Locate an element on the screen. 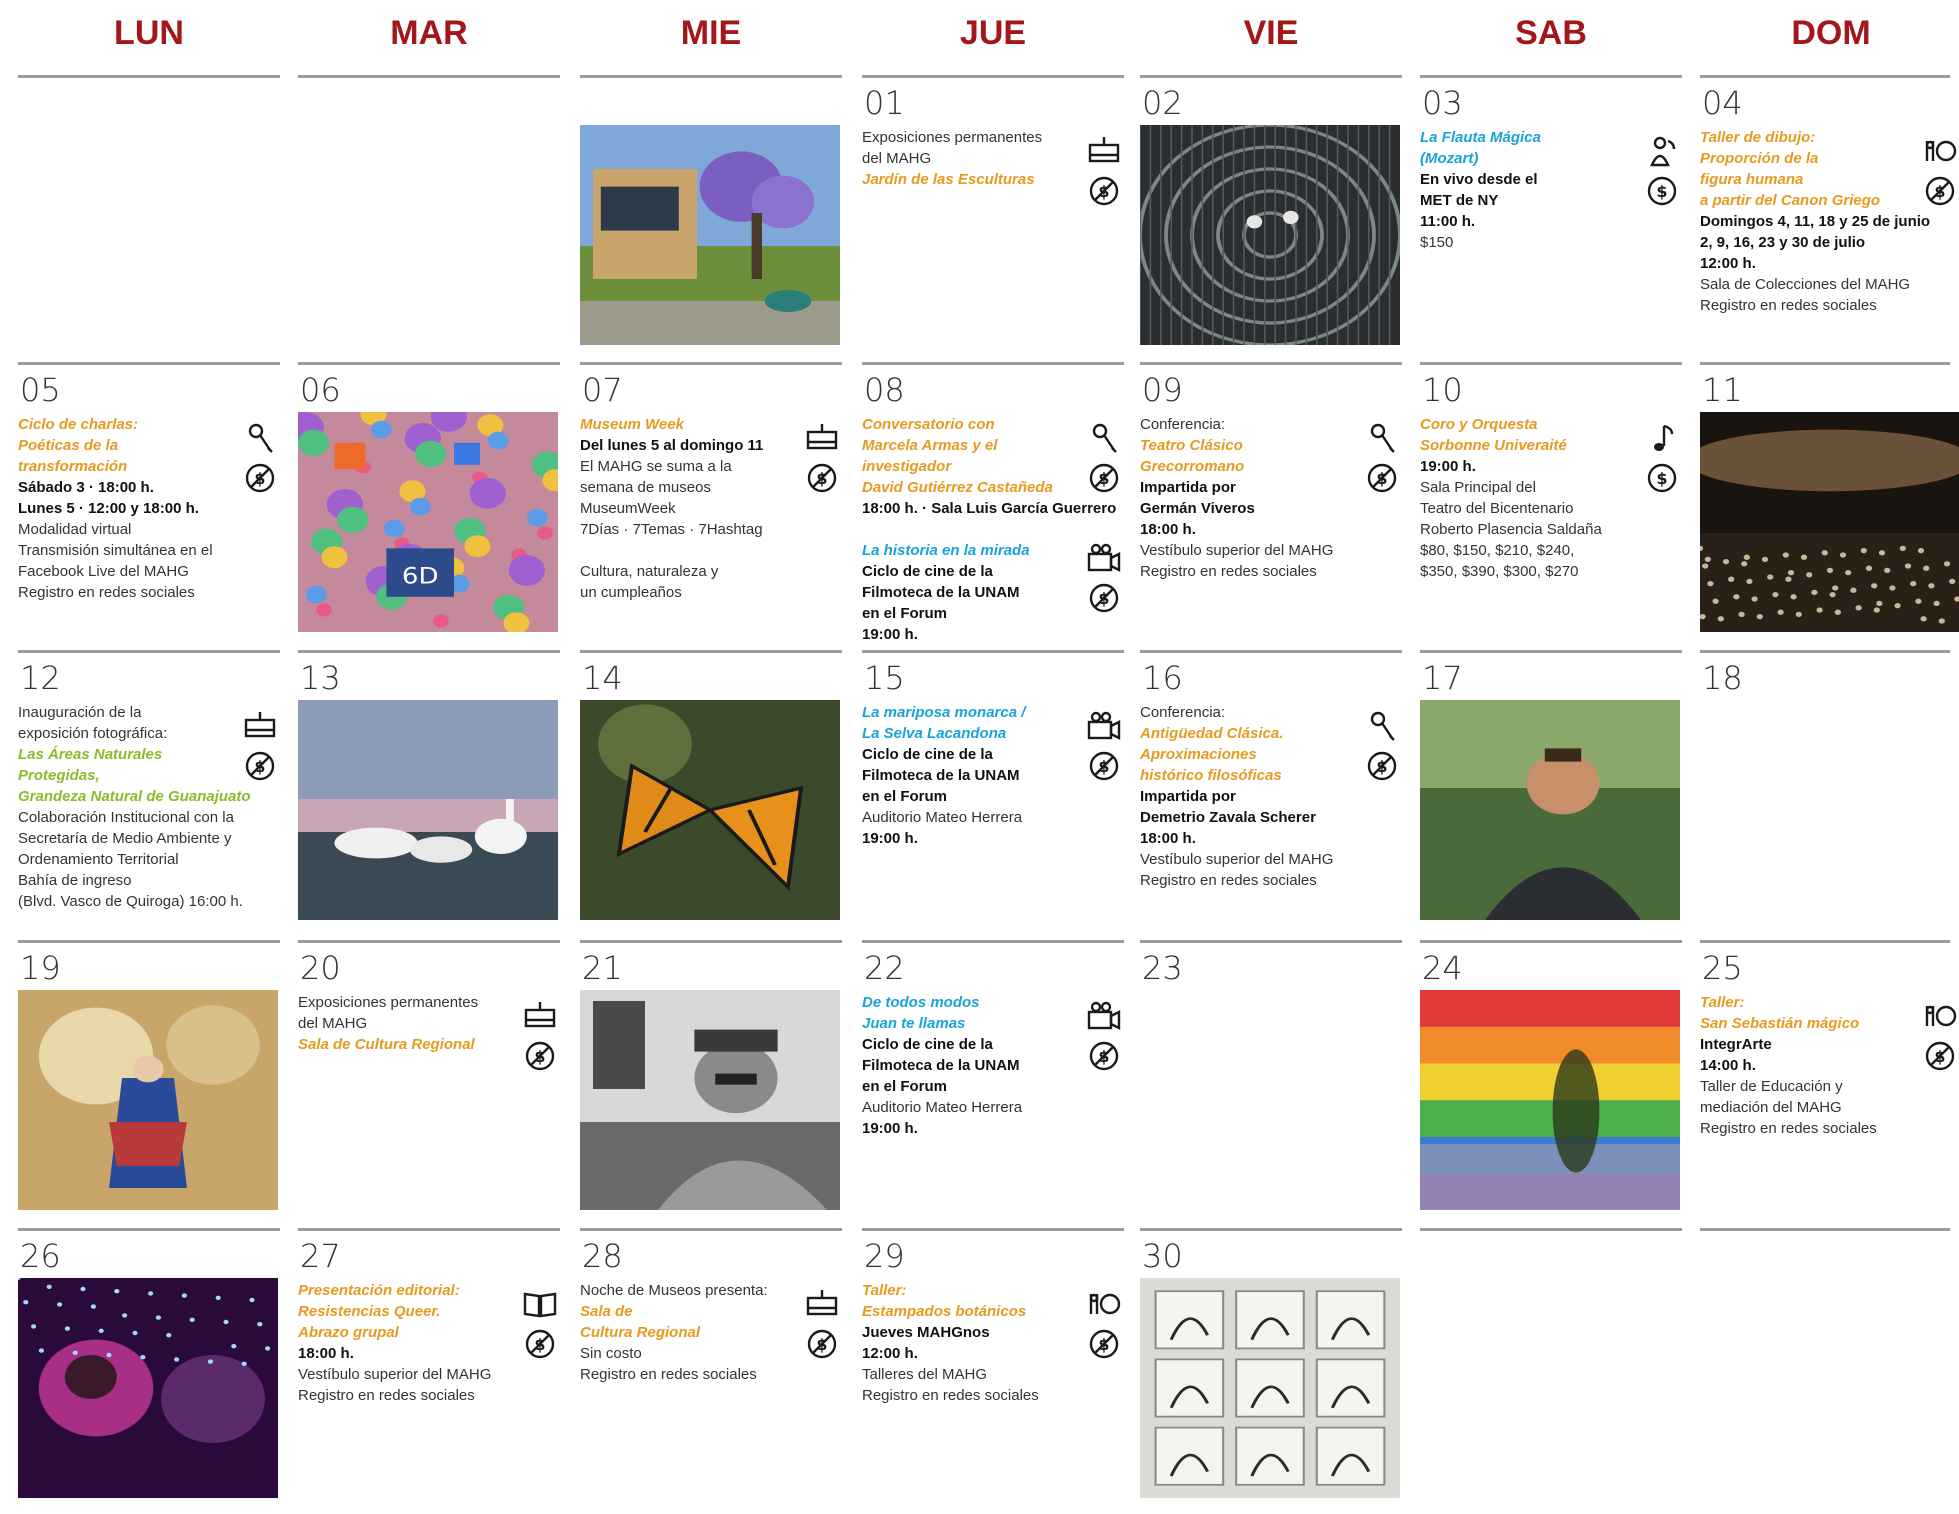 Image resolution: width=1959 pixels, height=1514 pixels. event-line: Taller de Educación y is located at coordinates (1771, 1086).